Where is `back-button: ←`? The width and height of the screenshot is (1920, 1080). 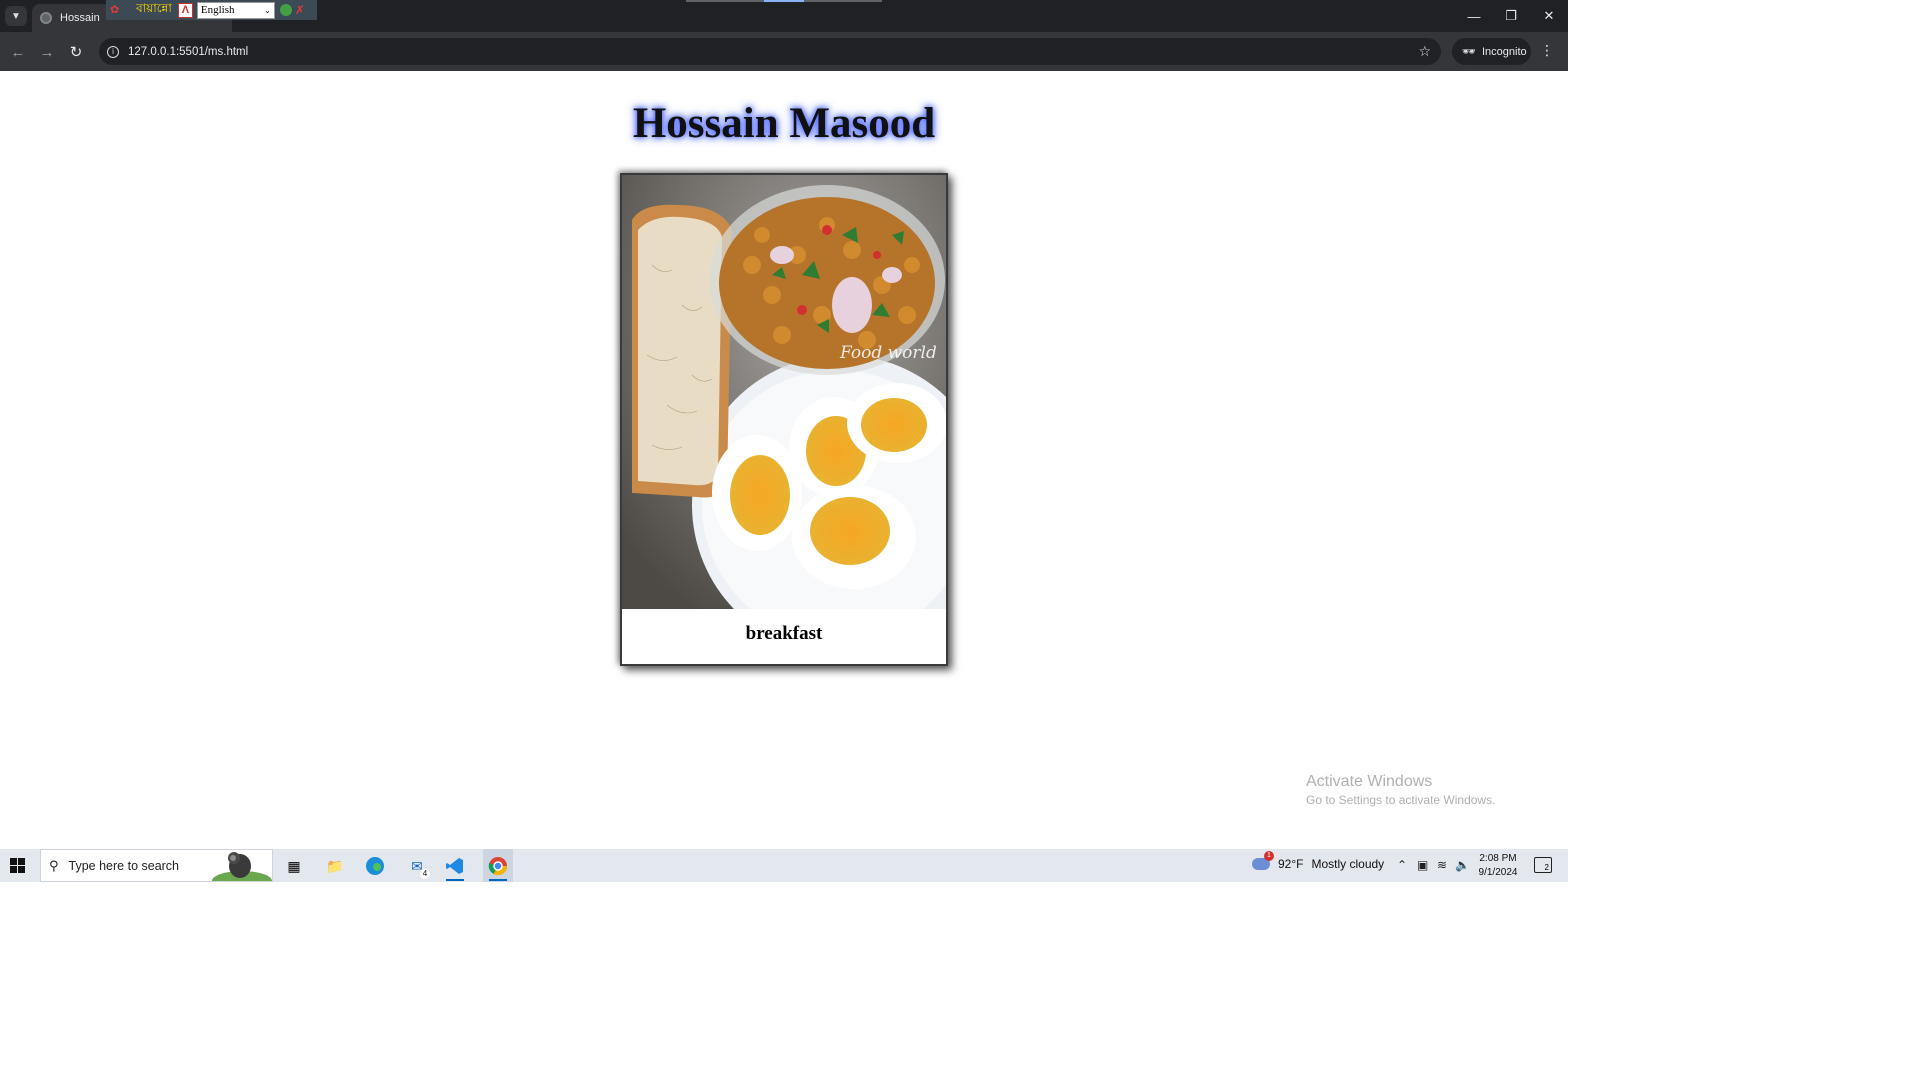 back-button: ← is located at coordinates (18, 52).